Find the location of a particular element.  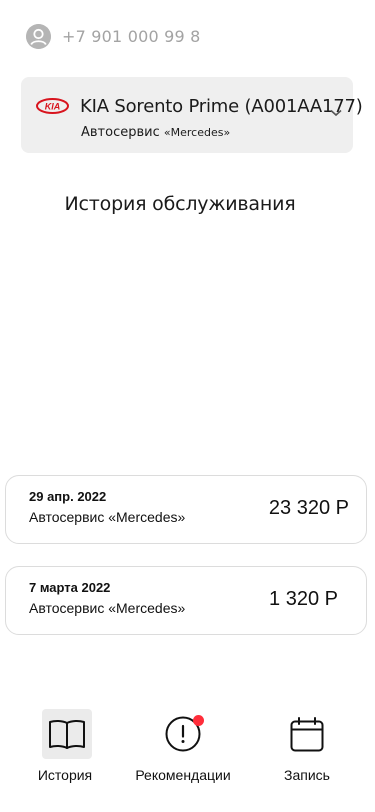

tab-booking: Запись is located at coordinates (307, 750).